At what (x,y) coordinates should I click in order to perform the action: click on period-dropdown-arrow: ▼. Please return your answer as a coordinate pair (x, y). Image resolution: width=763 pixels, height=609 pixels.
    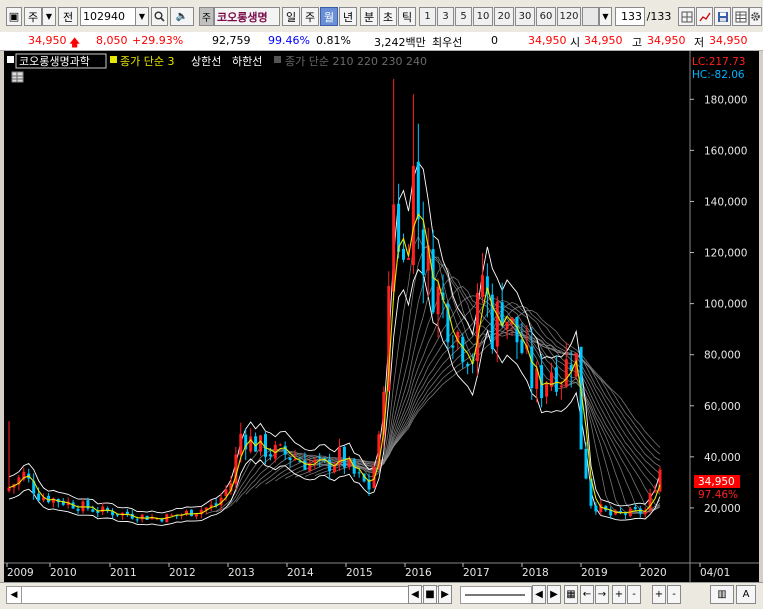
    Looking at the image, I should click on (49, 16).